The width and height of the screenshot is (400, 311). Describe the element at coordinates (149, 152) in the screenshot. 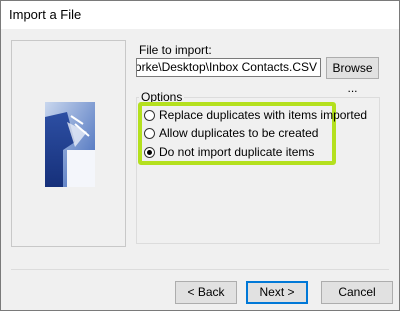

I see `radio-do-not-import-duplicates` at that location.